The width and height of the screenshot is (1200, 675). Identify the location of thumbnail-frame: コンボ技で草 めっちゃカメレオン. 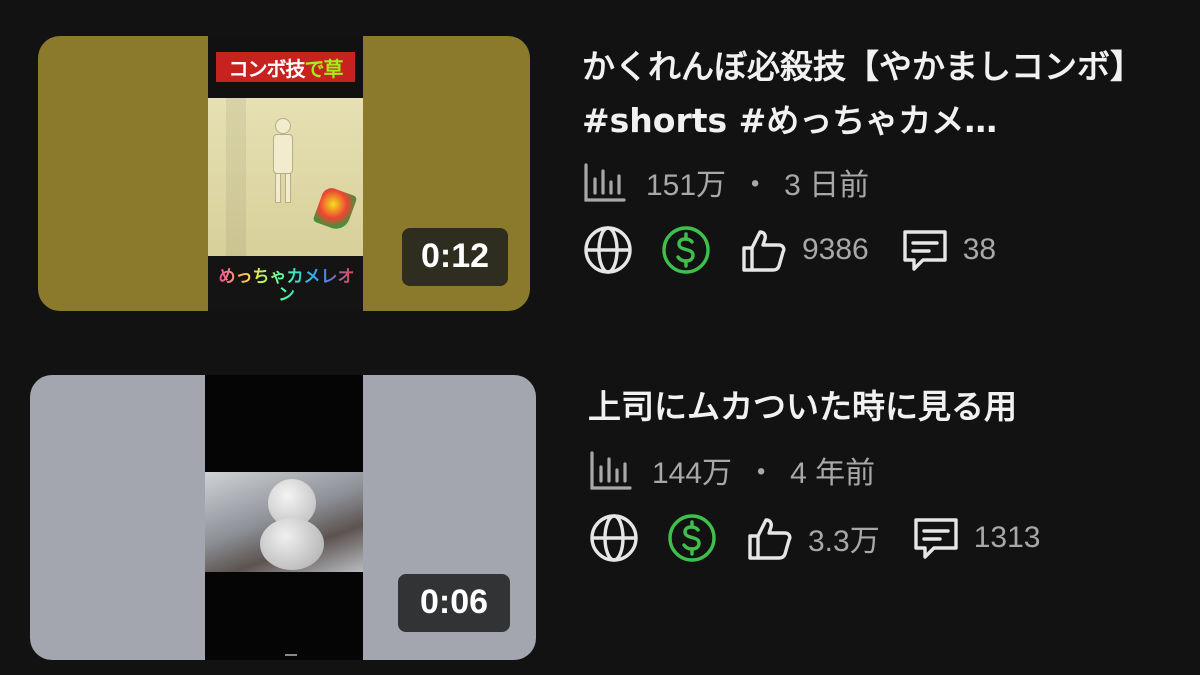
(285, 173).